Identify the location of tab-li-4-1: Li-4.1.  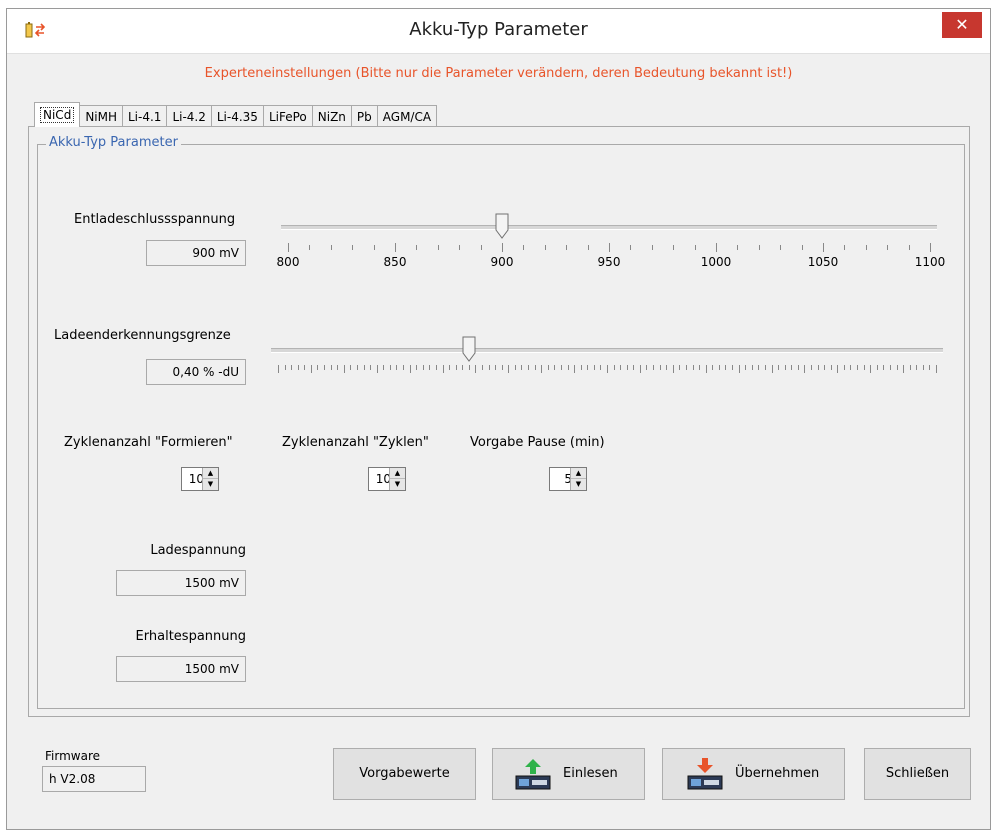
(145, 116).